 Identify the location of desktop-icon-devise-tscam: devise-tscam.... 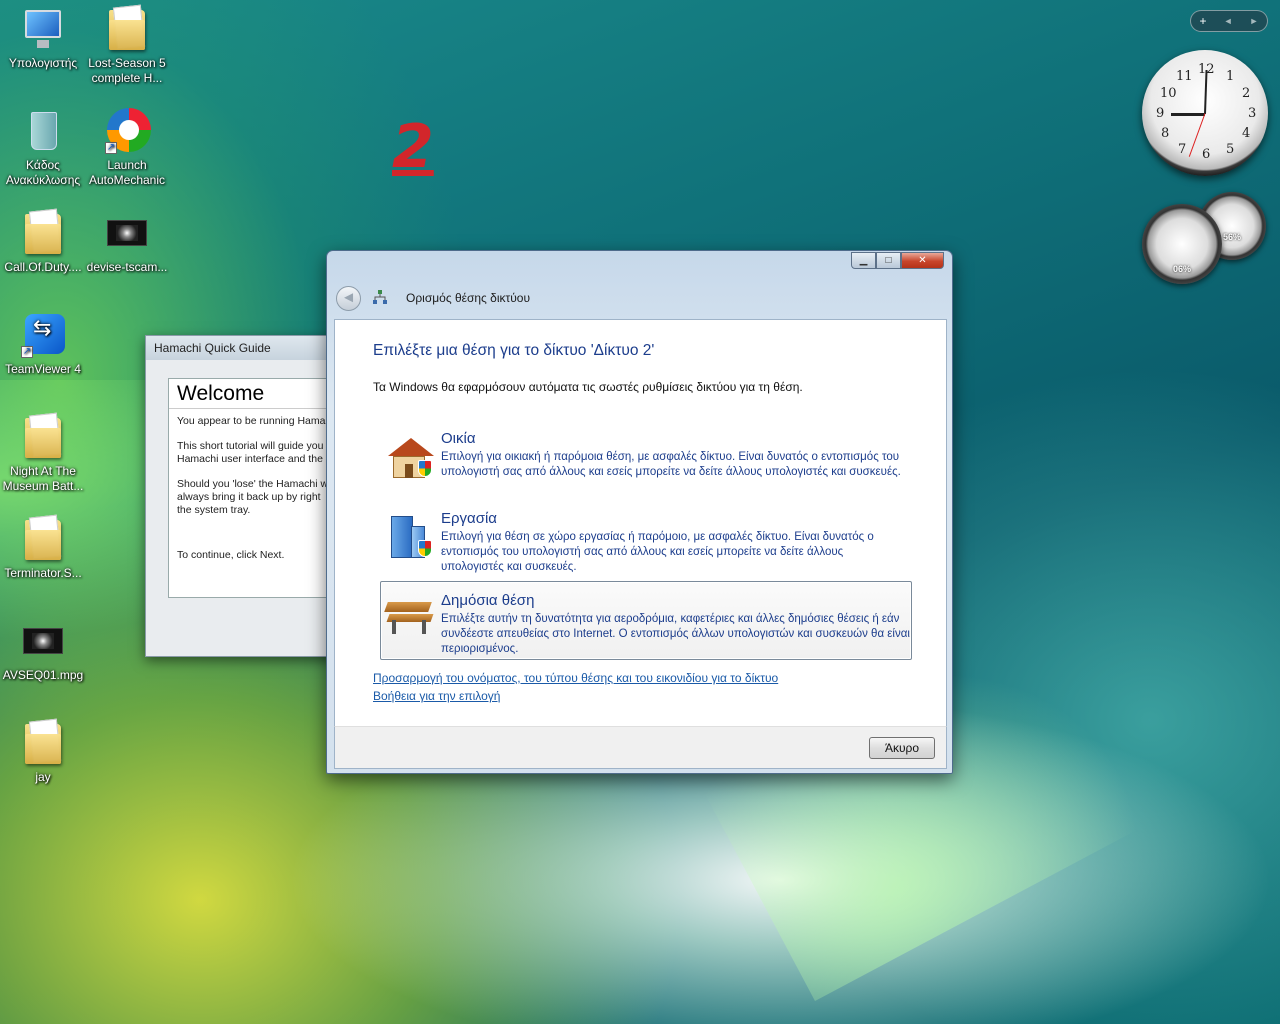
(127, 241).